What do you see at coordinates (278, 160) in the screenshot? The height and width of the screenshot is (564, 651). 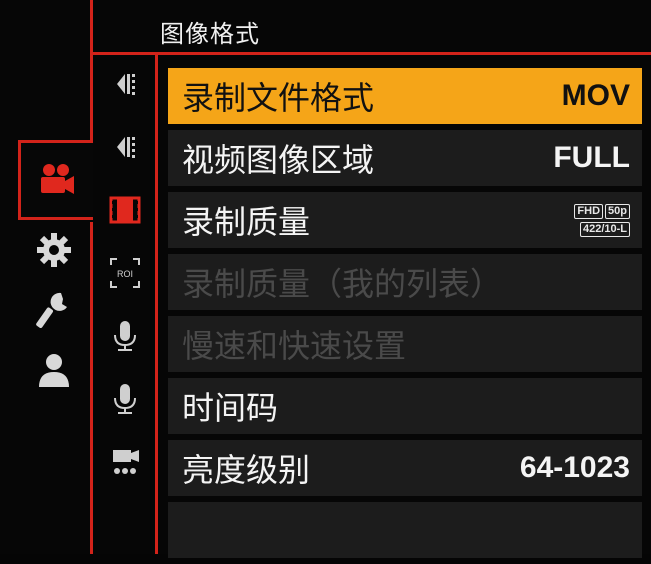 I see `menu-item-label: 视频图像区域` at bounding box center [278, 160].